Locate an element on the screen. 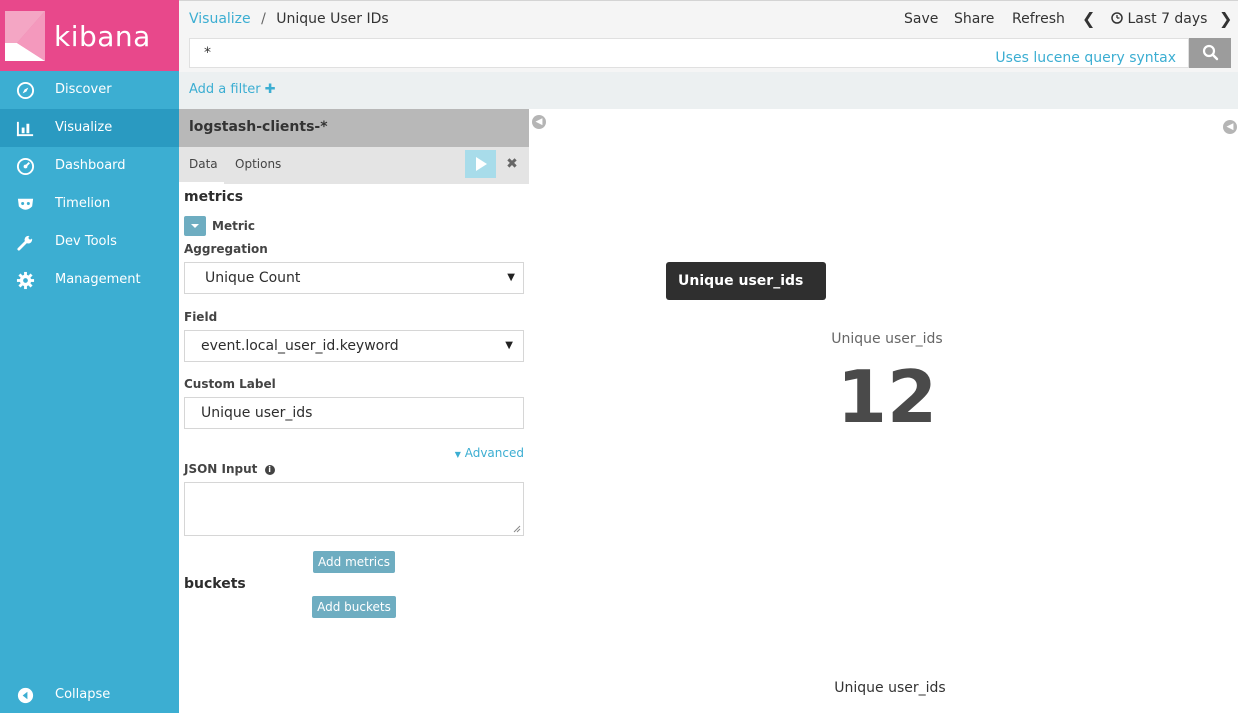 Image resolution: width=1238 pixels, height=714 pixels. aggregation-label: Aggregation is located at coordinates (226, 249).